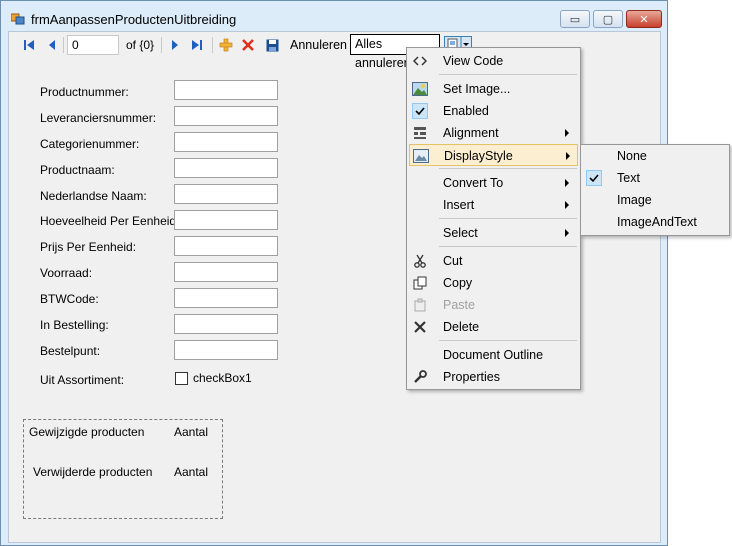 The image size is (732, 546). I want to click on move-previous-button, so click(52, 45).